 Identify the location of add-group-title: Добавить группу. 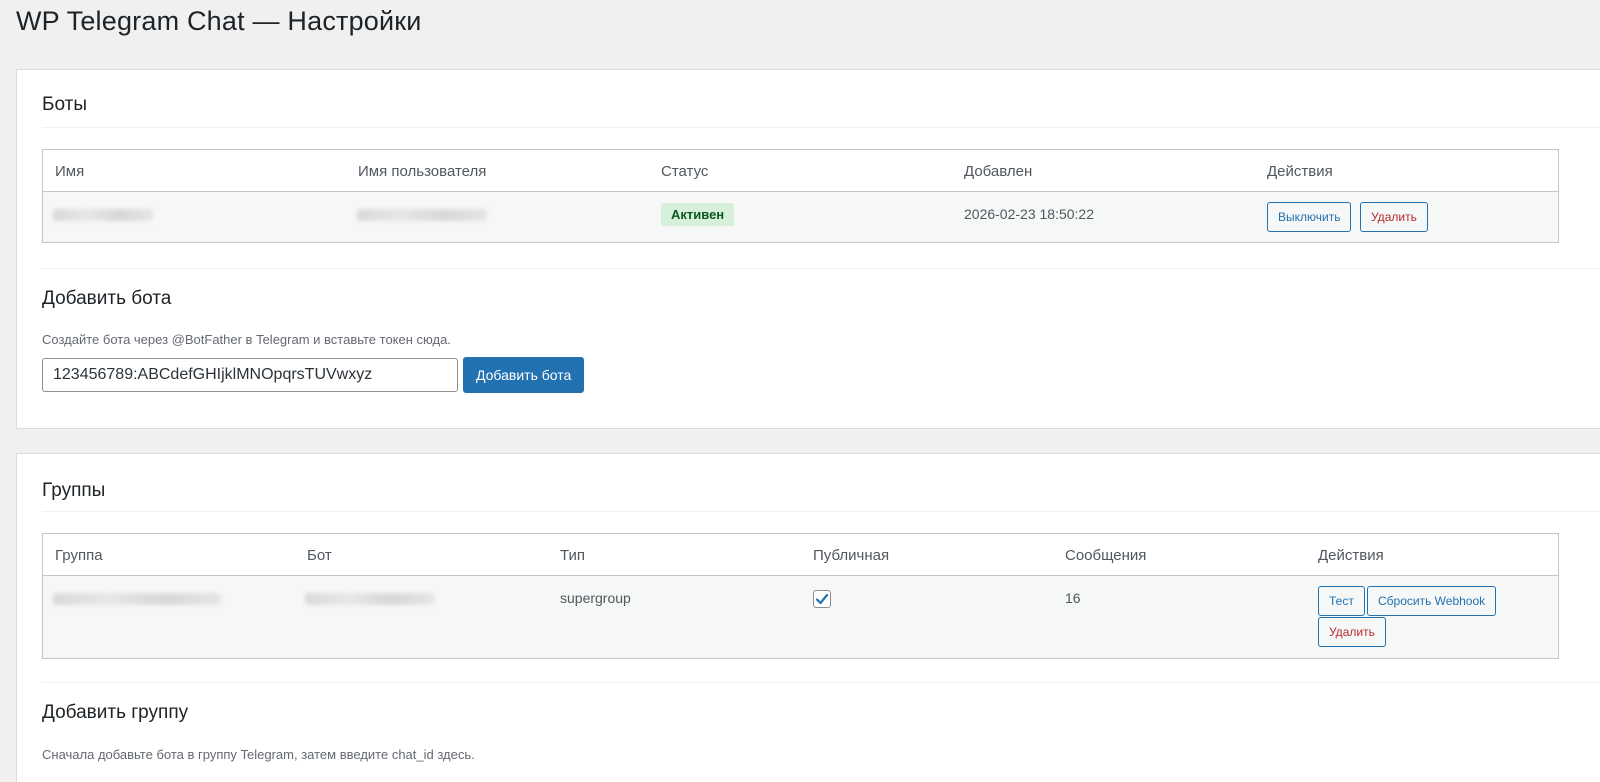
(115, 712).